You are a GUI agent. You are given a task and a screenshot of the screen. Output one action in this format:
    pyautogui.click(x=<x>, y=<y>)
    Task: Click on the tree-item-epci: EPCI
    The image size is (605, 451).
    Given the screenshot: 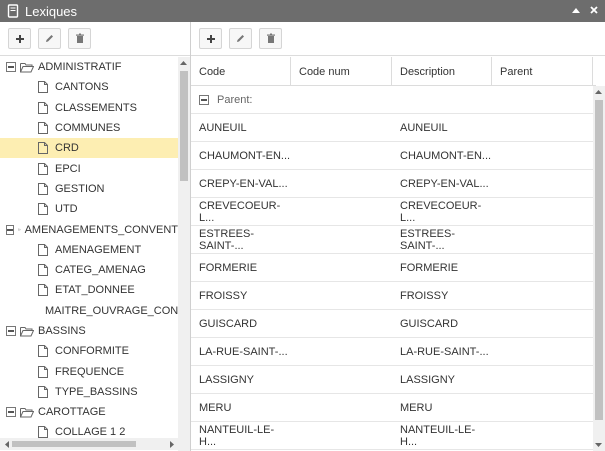 What is the action you would take?
    pyautogui.click(x=89, y=168)
    